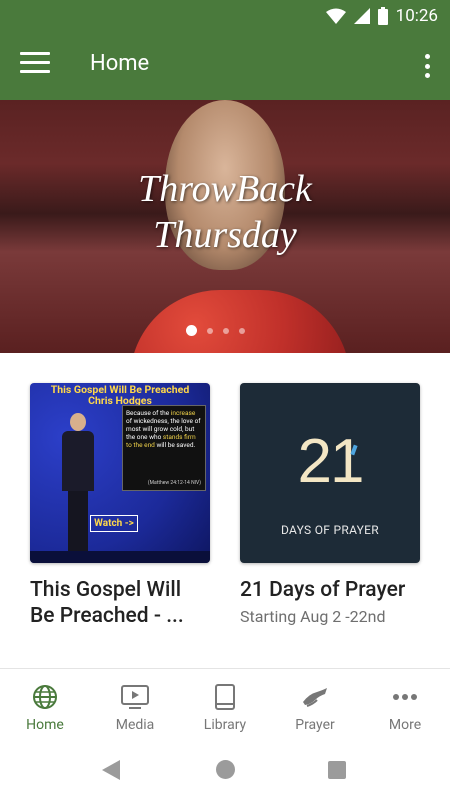 This screenshot has width=450, height=800. I want to click on overflow-menu-icon, so click(427, 66).